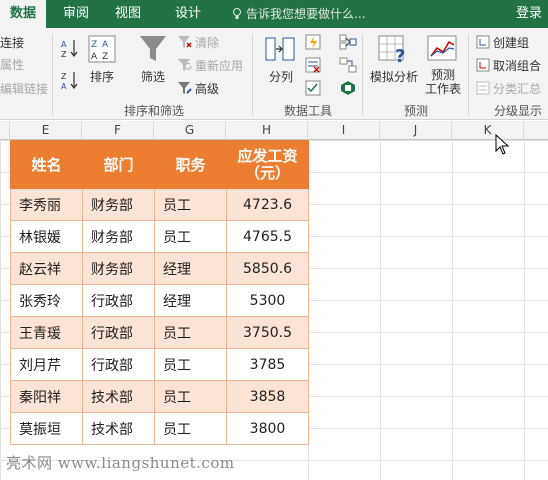 The width and height of the screenshot is (548, 480). Describe the element at coordinates (188, 14) in the screenshot. I see `tab-design: 设计` at that location.